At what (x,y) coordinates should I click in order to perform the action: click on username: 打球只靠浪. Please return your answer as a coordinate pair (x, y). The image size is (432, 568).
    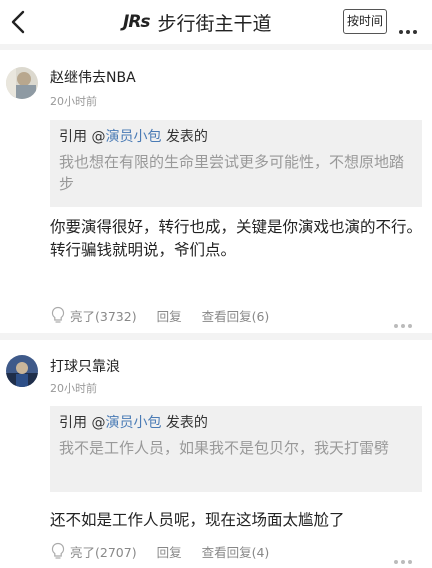
    Looking at the image, I should click on (85, 366).